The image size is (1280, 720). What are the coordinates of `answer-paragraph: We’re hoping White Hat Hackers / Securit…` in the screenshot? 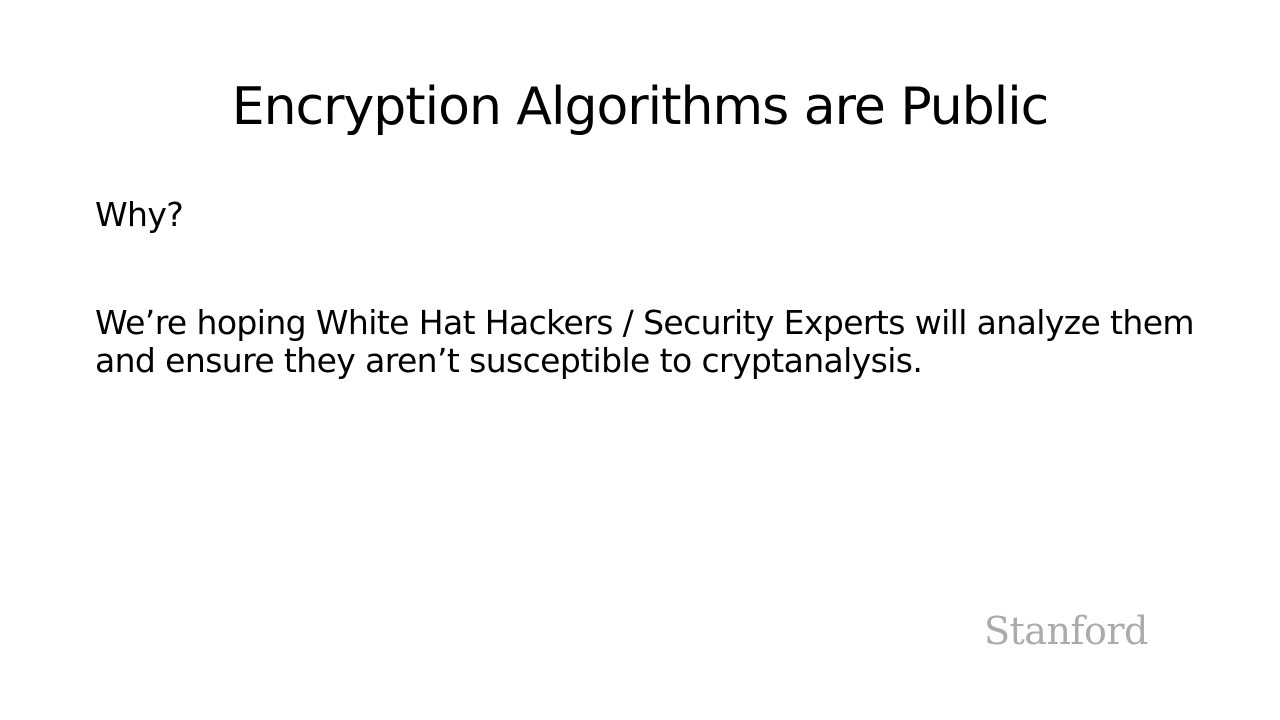 It's located at (645, 341).